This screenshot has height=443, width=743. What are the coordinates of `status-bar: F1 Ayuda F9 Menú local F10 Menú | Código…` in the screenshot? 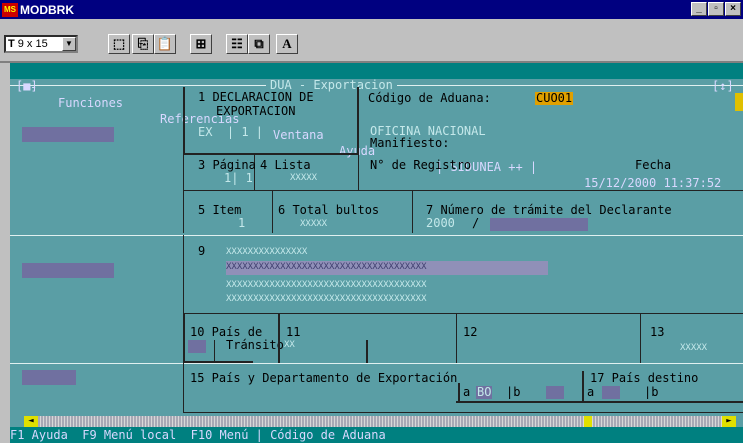 It's located at (376, 435).